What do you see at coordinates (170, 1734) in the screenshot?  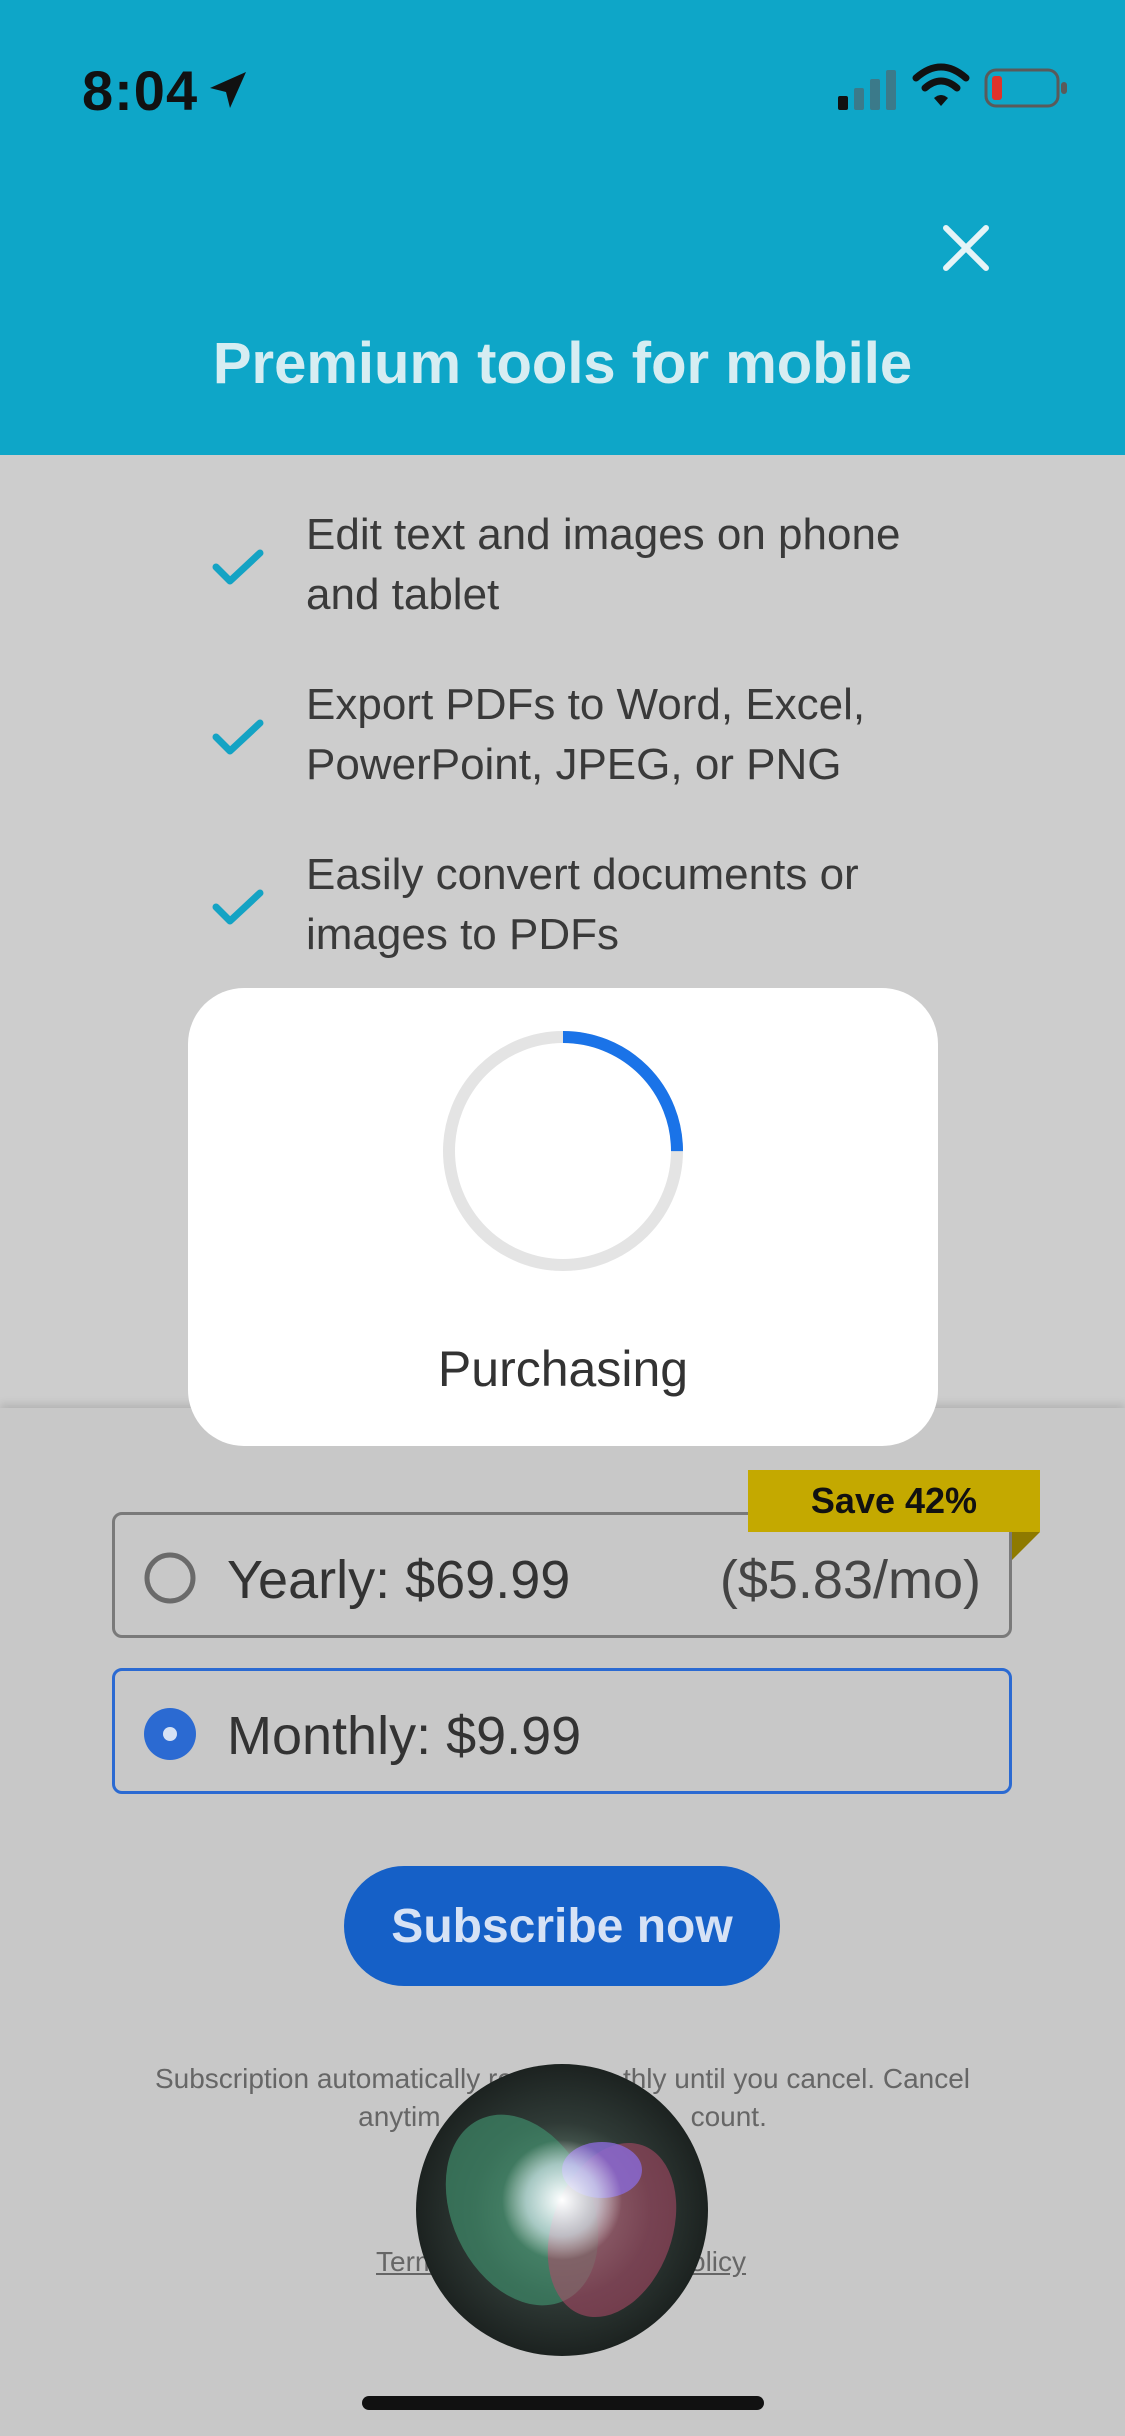 I see `radio-selected-icon` at bounding box center [170, 1734].